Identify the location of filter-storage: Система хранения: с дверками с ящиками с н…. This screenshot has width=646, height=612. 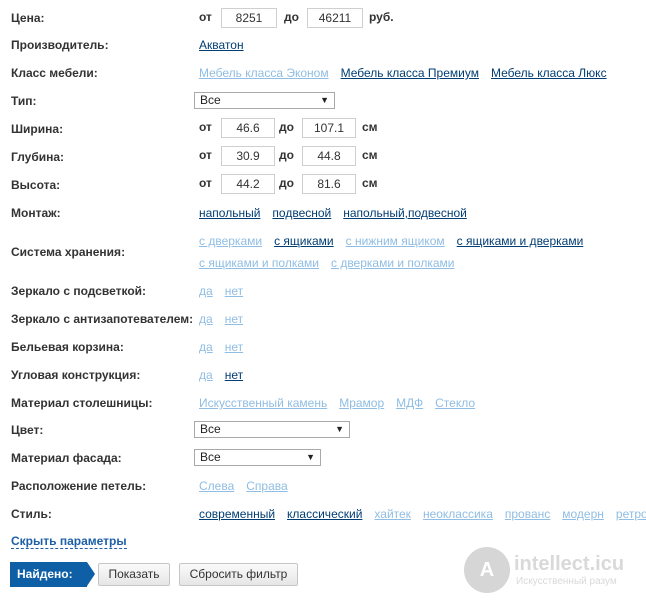
(323, 254).